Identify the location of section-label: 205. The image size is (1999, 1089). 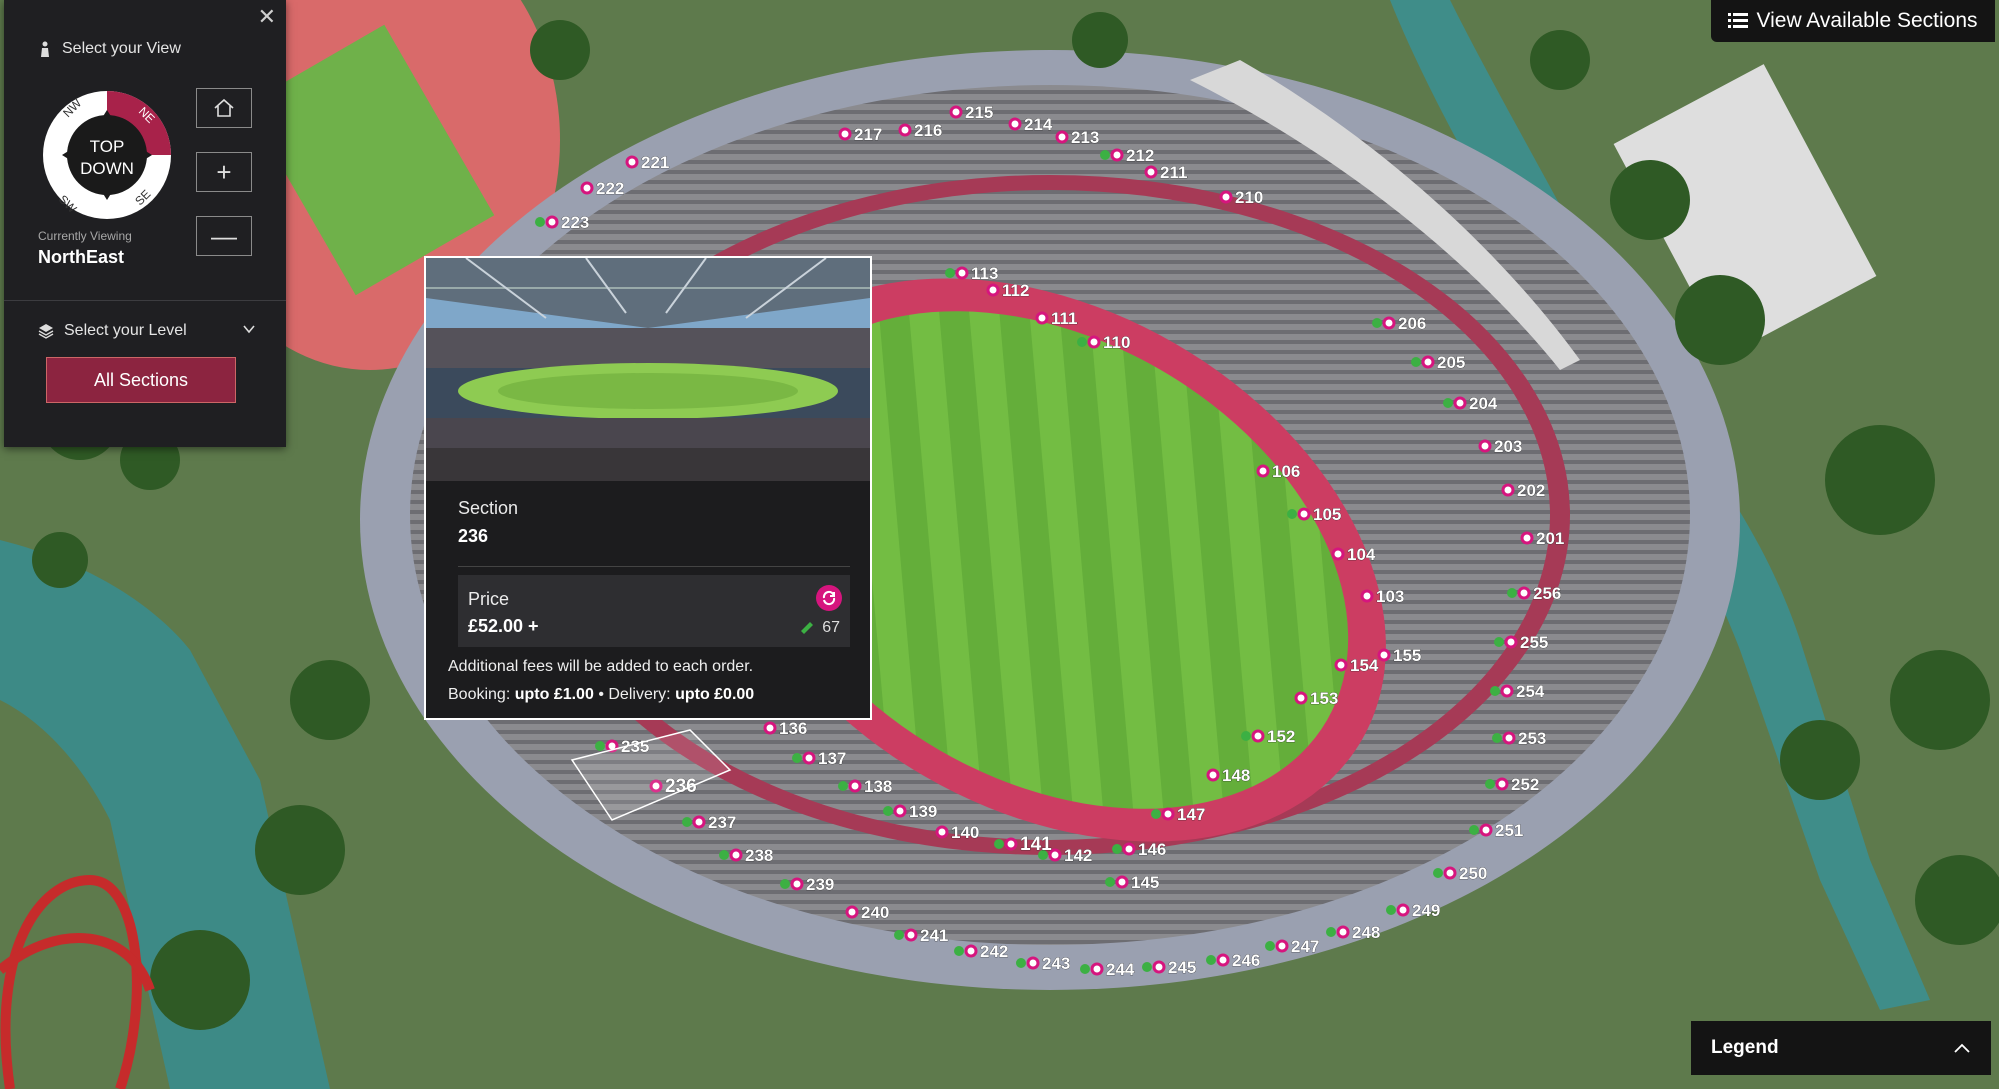
(1451, 363).